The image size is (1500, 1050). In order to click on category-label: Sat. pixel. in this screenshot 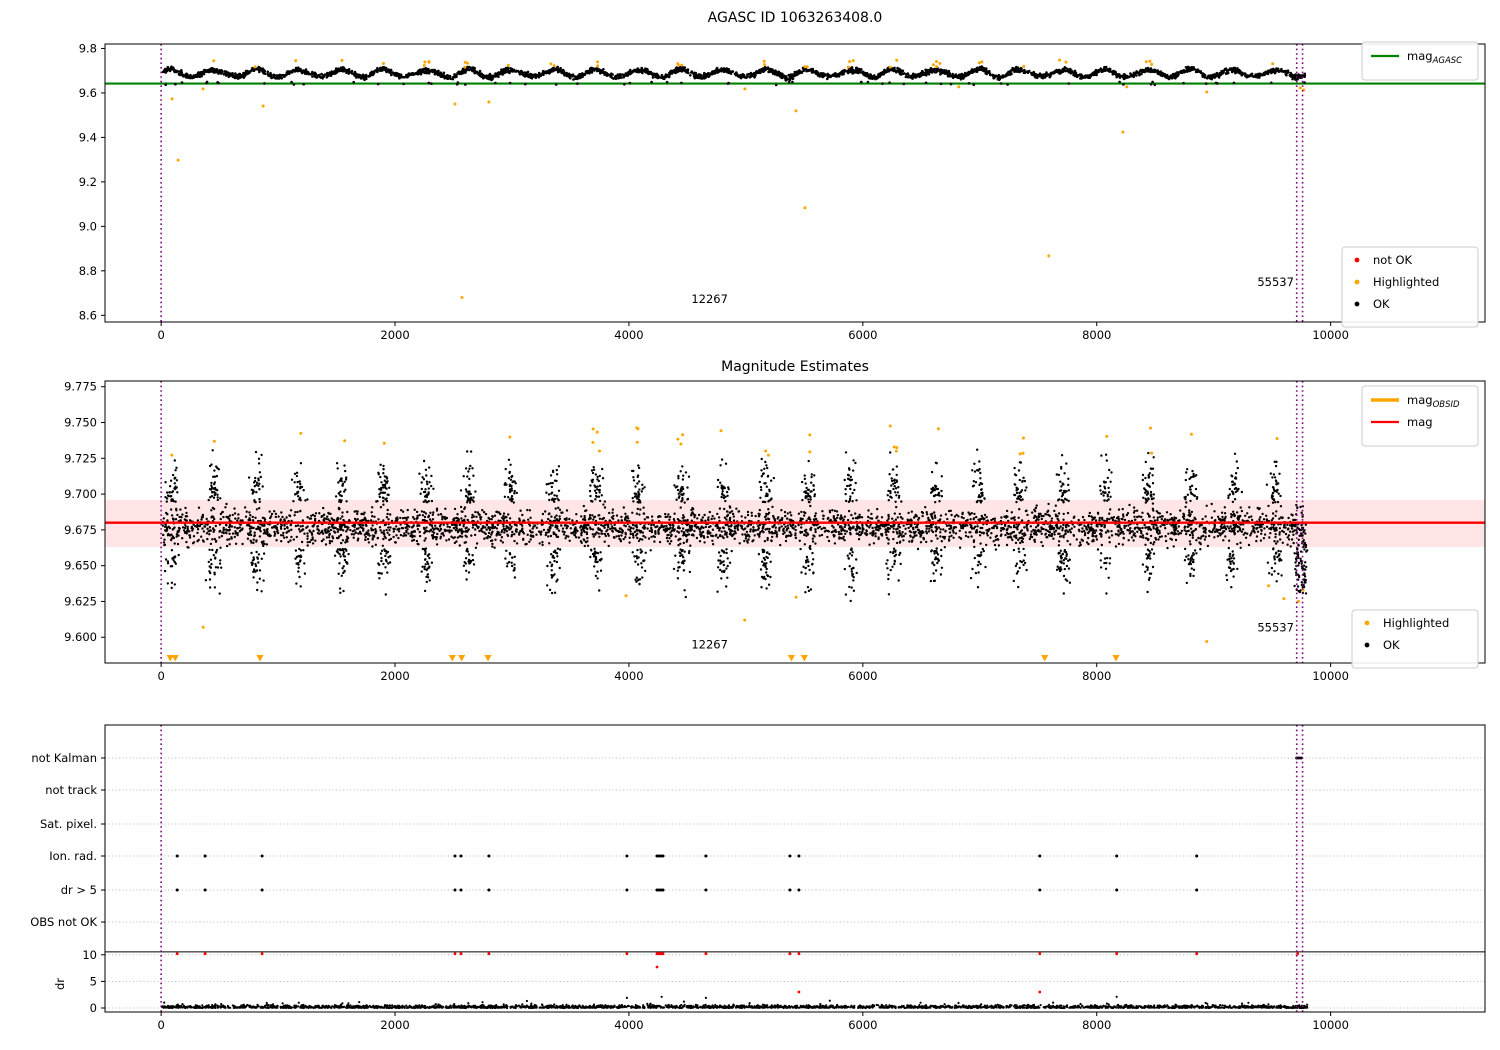, I will do `click(68, 824)`.